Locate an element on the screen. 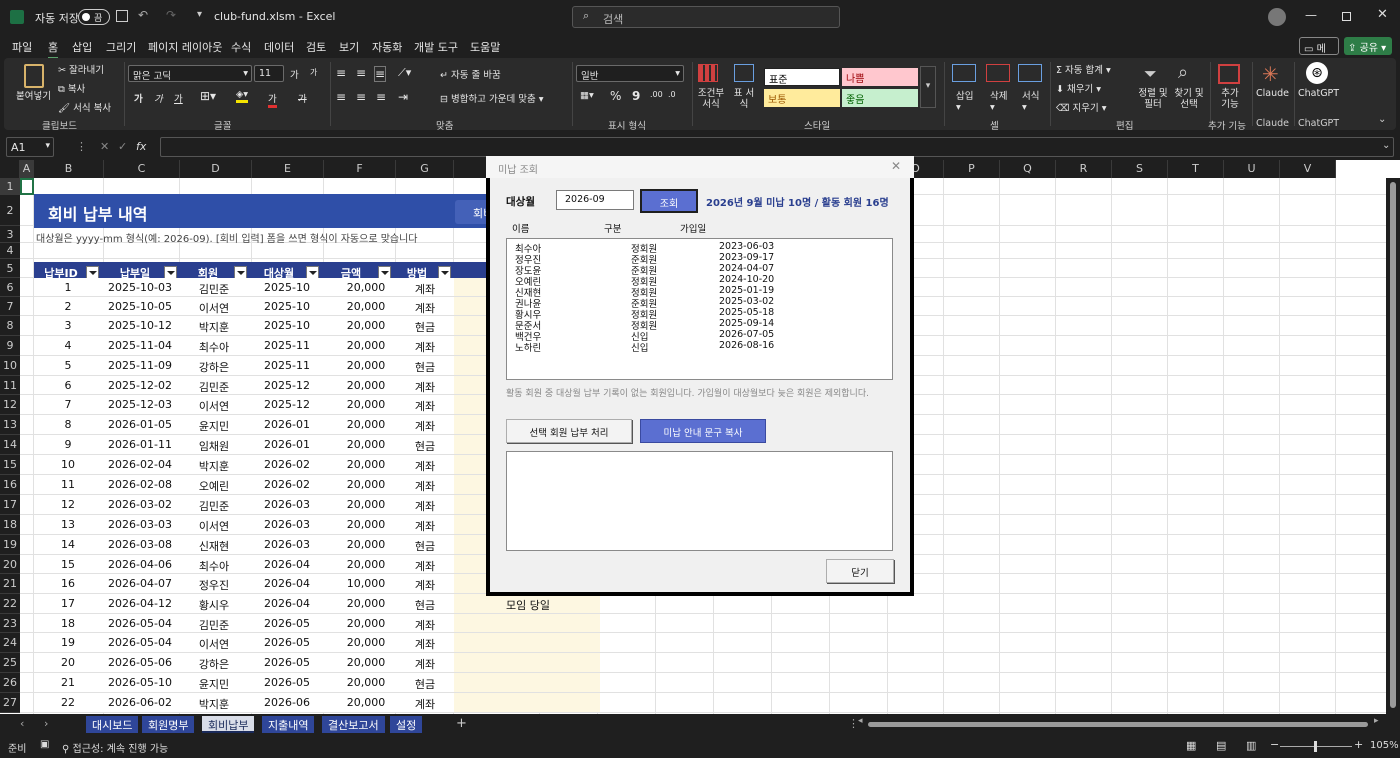 The height and width of the screenshot is (758, 1400). style-neutral: 보통 is located at coordinates (802, 98).